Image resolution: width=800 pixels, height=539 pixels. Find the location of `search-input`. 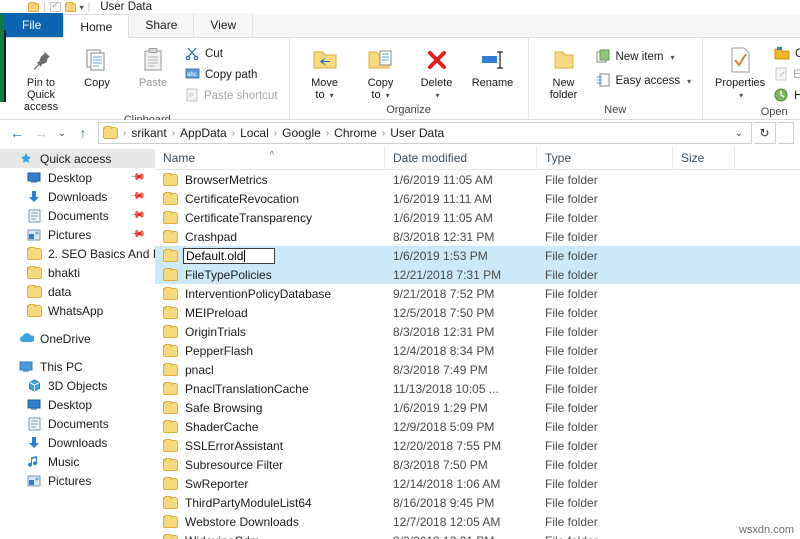

search-input is located at coordinates (786, 133).